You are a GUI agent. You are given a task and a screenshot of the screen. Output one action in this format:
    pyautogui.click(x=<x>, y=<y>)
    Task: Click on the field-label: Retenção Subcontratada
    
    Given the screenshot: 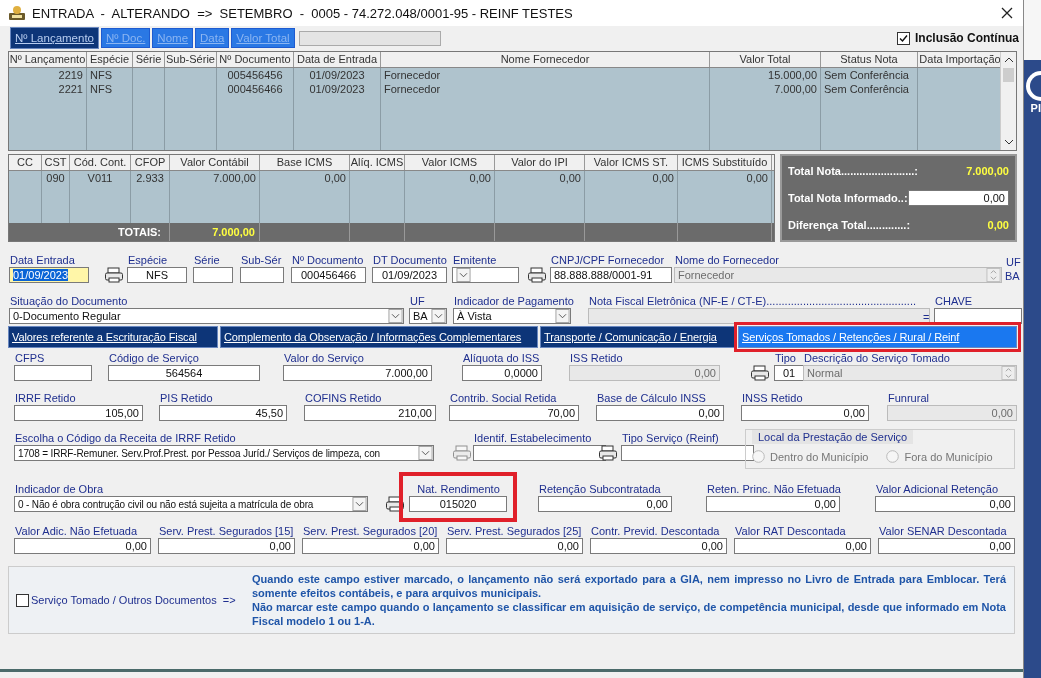 What is the action you would take?
    pyautogui.click(x=599, y=489)
    